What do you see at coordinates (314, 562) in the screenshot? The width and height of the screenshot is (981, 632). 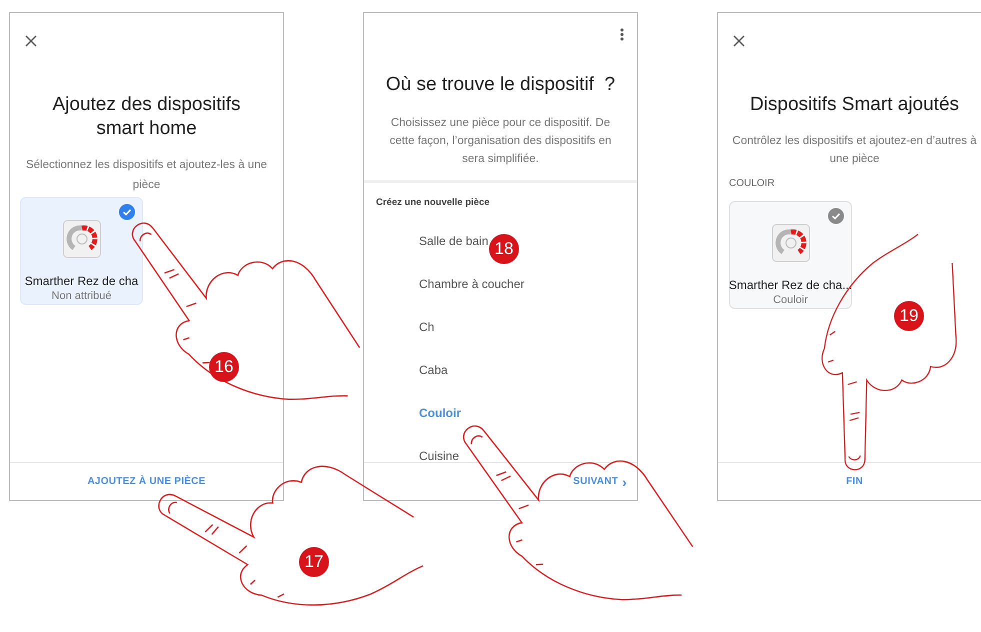 I see `step-badge: 17` at bounding box center [314, 562].